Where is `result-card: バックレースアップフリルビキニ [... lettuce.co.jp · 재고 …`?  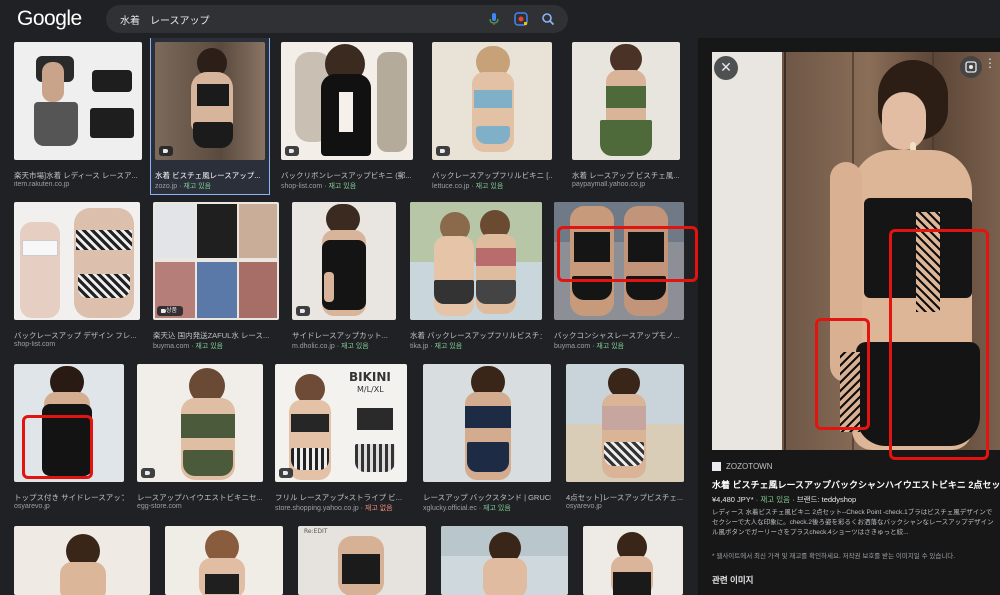
result-card: バックレースアップフリルビキニ [... lettuce.co.jp · 재고 … is located at coordinates (492, 117).